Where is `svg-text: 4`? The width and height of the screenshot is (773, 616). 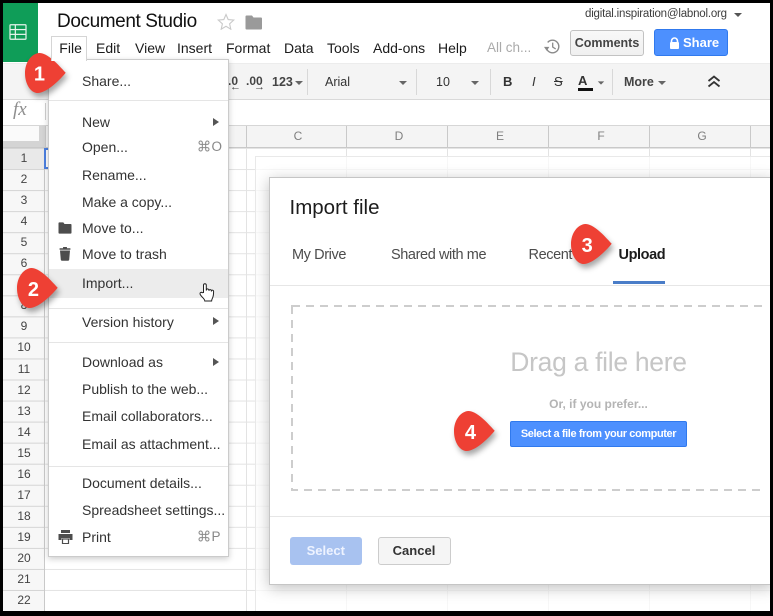 svg-text: 4 is located at coordinates (471, 433).